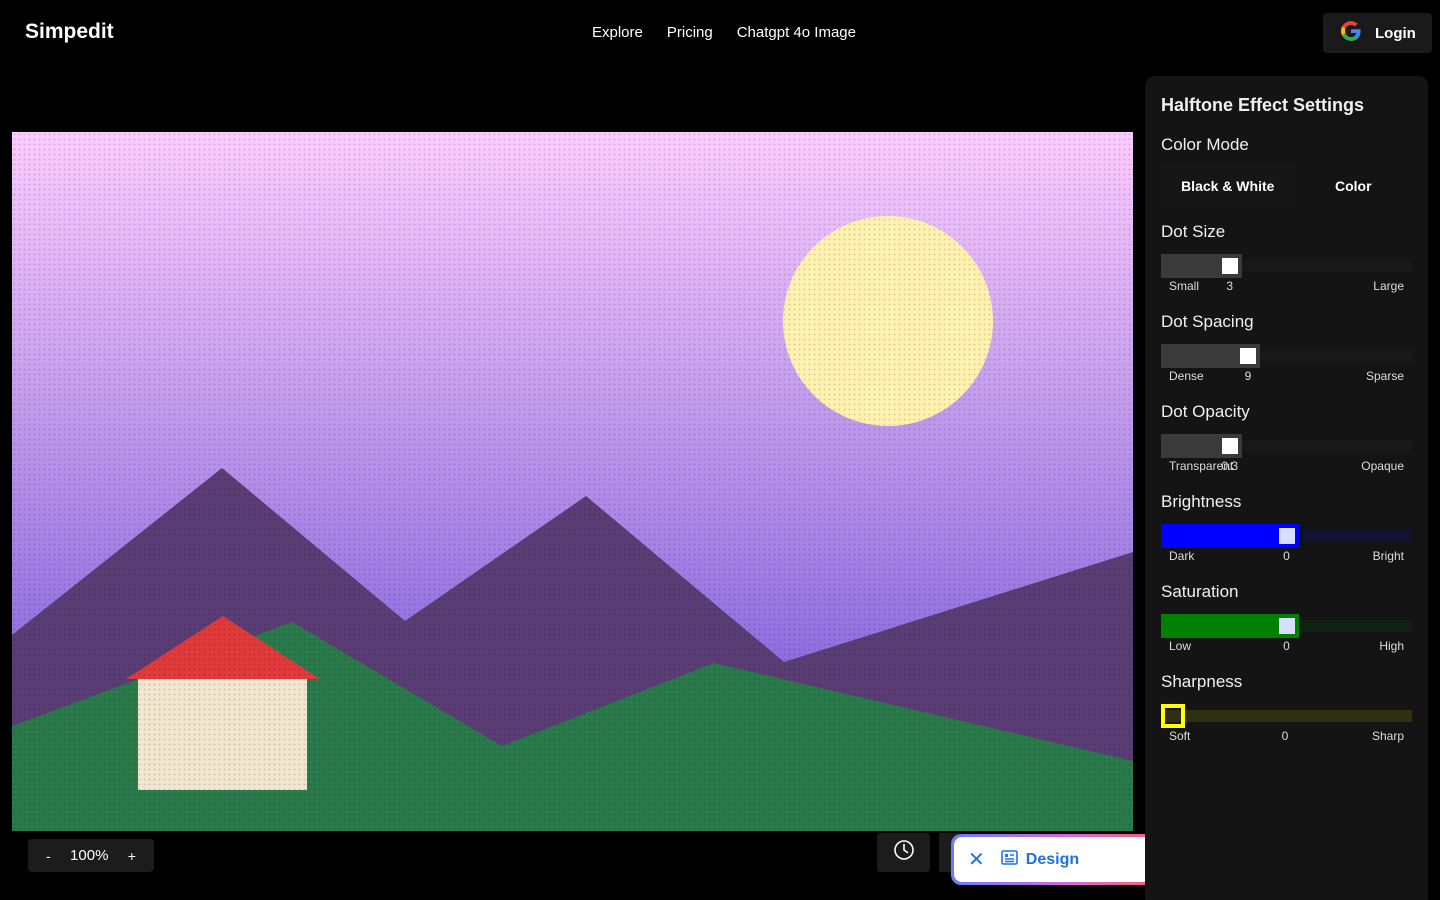 This screenshot has height=900, width=1440. I want to click on dot-spacing-slider, so click(1286, 356).